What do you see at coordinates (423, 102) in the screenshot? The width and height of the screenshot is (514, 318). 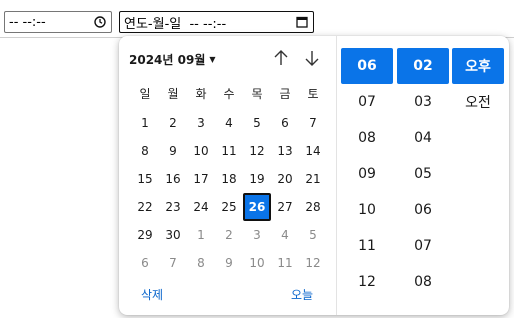 I see `minute-option: 03` at bounding box center [423, 102].